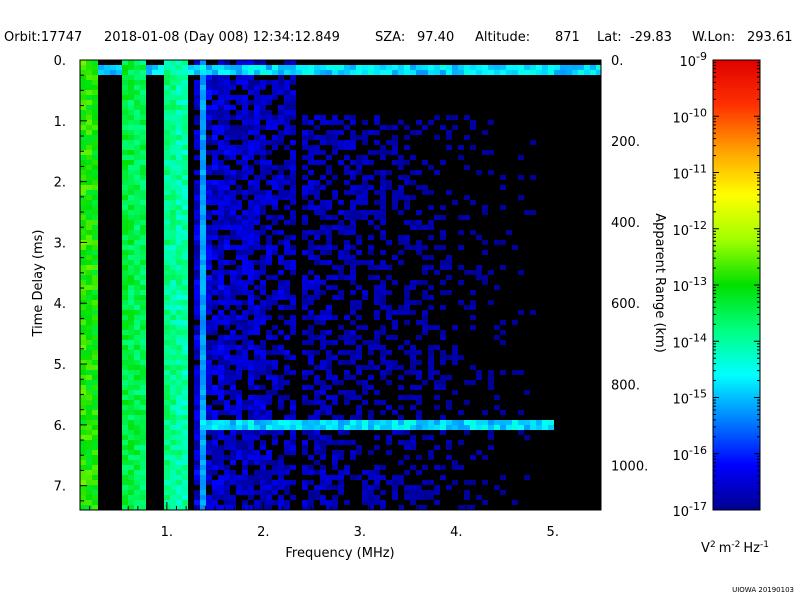 This screenshot has height=600, width=800. Describe the element at coordinates (617, 61) in the screenshot. I see `y2-tick-label: 0.` at that location.